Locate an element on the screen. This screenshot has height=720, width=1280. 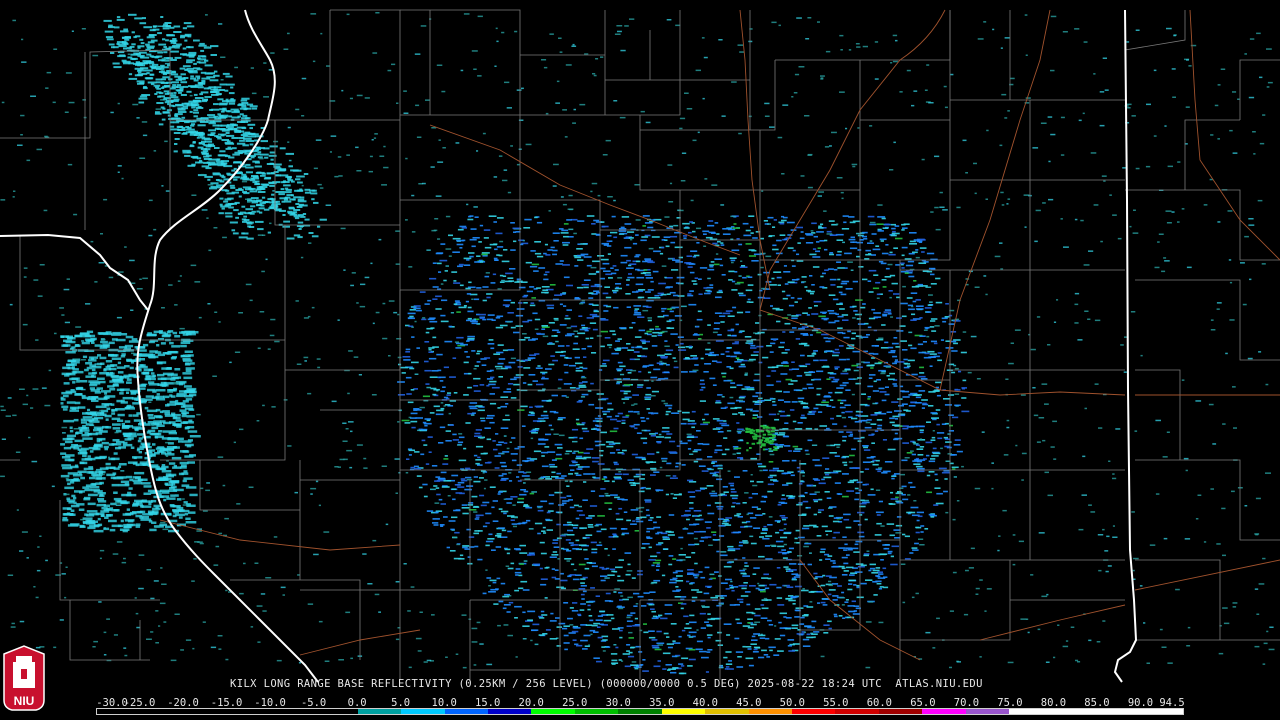
logo-tower-window is located at coordinates (24, 674).